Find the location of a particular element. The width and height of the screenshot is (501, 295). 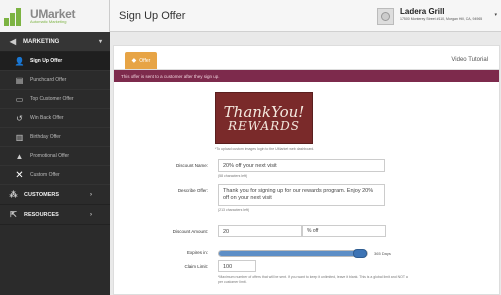

store-logo is located at coordinates (385, 16).